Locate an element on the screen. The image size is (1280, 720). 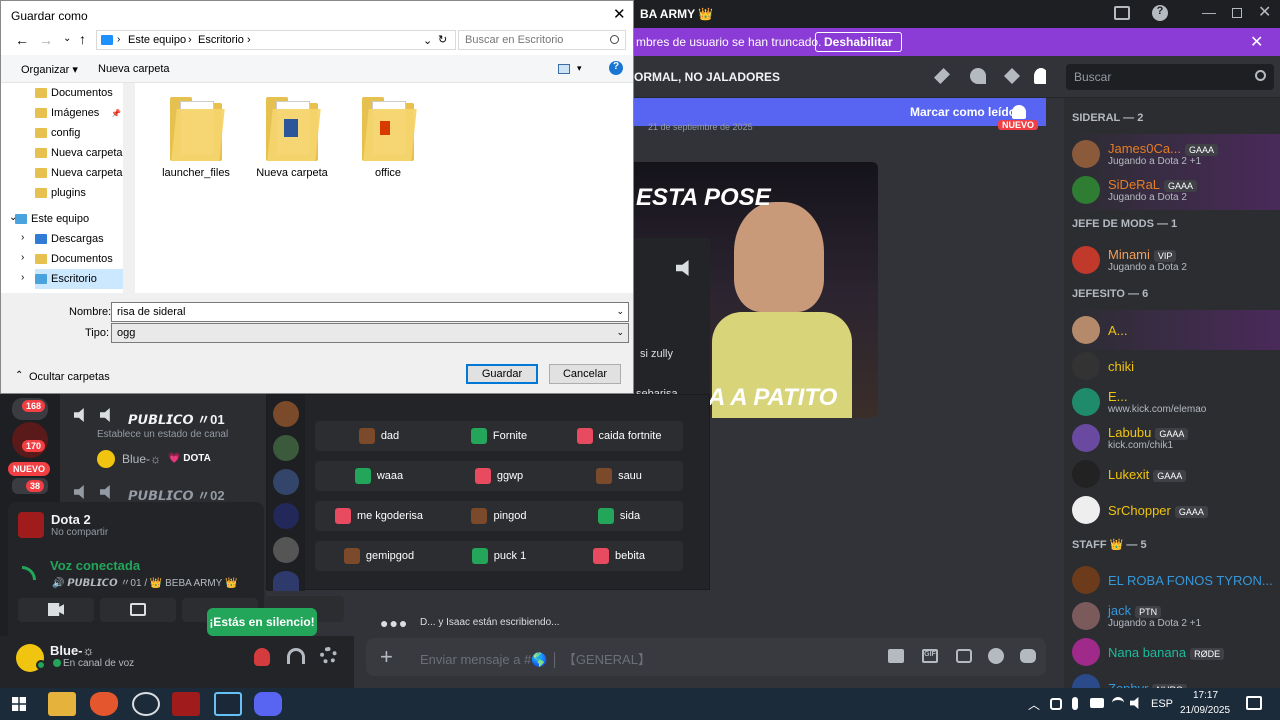
voice-connected: Voz conectada is located at coordinates (95, 565).